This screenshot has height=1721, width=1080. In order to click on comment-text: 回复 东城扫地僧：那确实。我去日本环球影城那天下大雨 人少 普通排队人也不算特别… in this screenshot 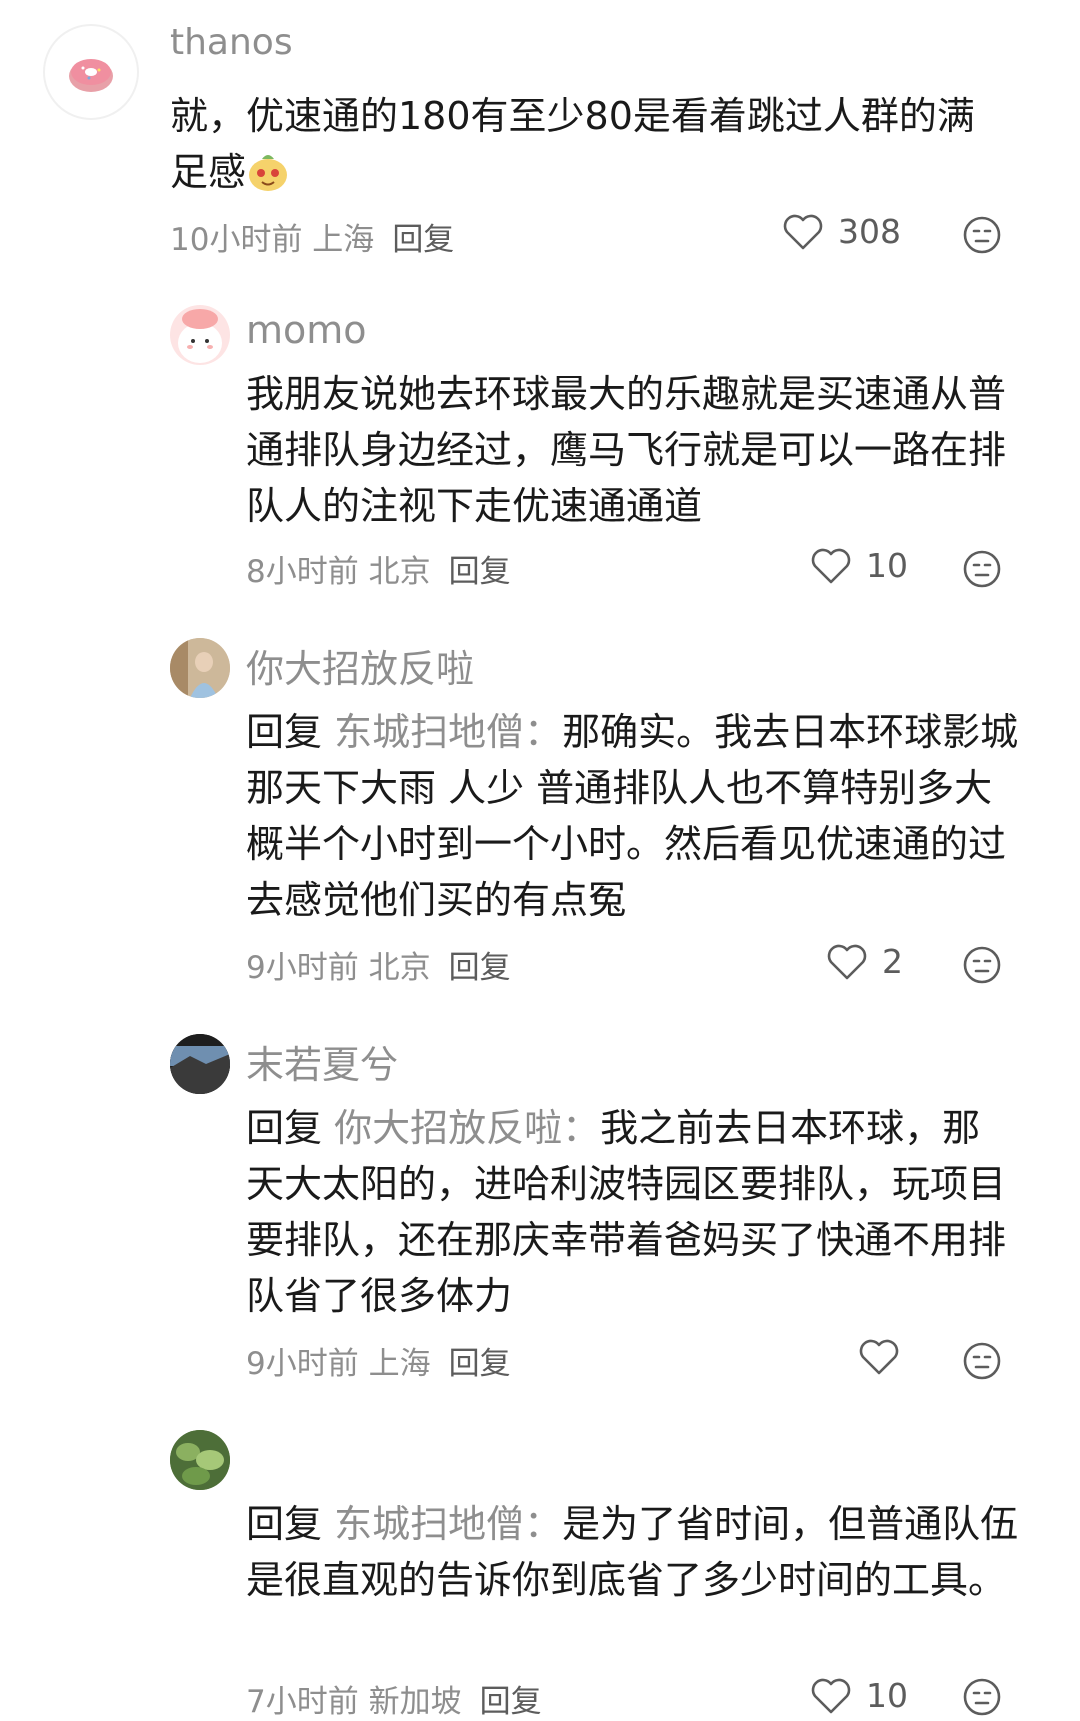, I will do `click(636, 816)`.